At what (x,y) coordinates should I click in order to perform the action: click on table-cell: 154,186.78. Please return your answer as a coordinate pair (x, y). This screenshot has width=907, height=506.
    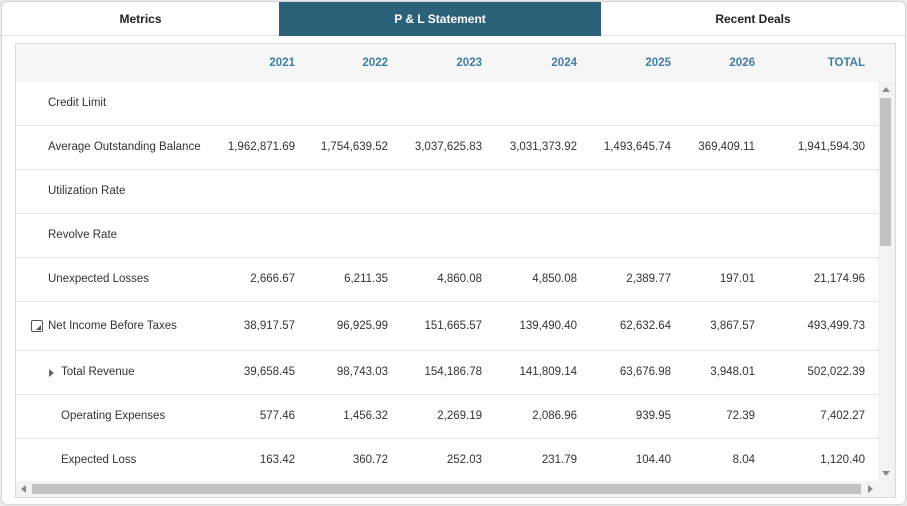
    Looking at the image, I should click on (453, 372).